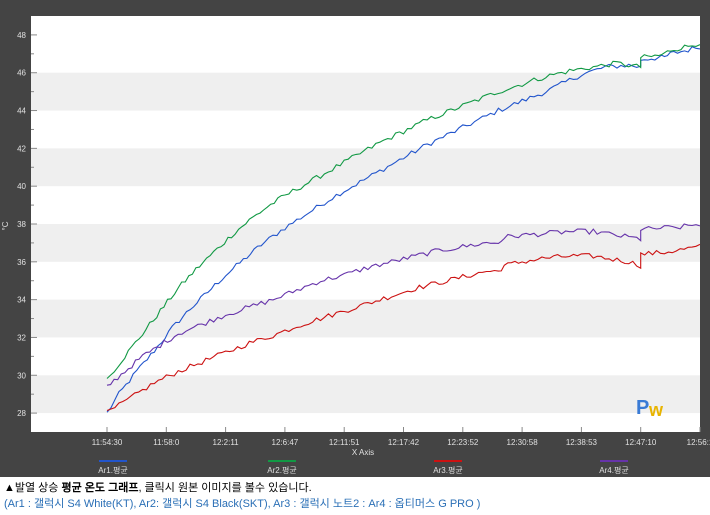  What do you see at coordinates (281, 470) in the screenshot?
I see `legend-label-2: Ar2.평균` at bounding box center [281, 470].